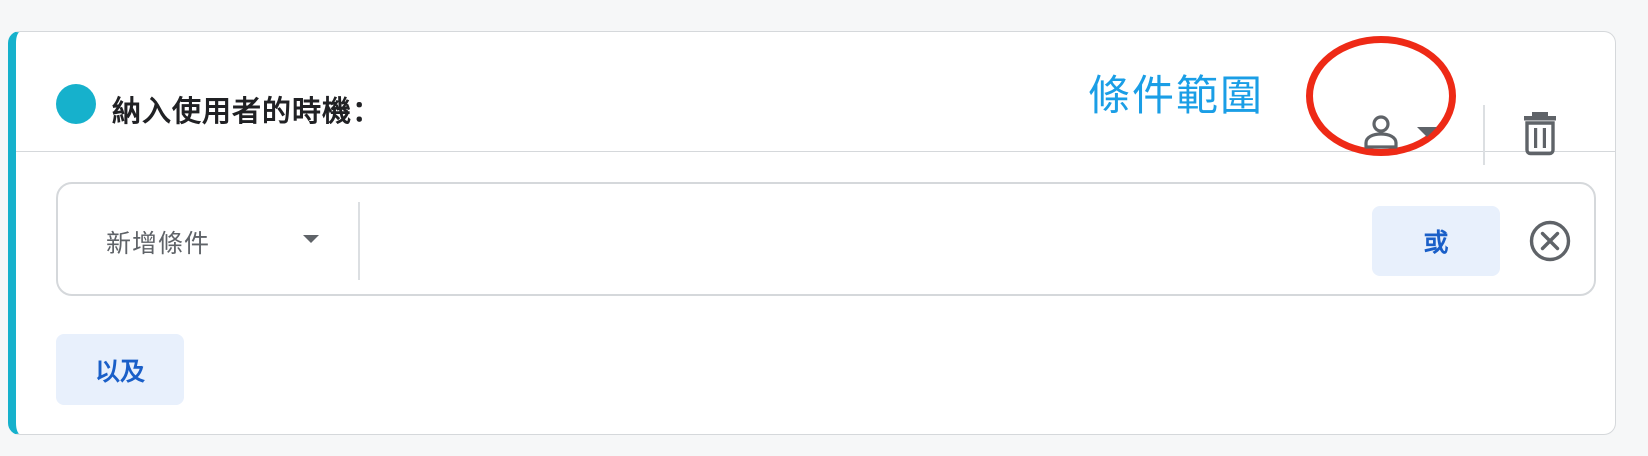 This screenshot has height=456, width=1648. I want to click on header-divider, so click(1484, 135).